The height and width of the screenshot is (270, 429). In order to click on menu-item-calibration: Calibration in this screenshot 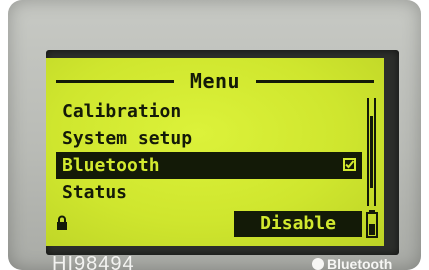, I will do `click(209, 111)`.